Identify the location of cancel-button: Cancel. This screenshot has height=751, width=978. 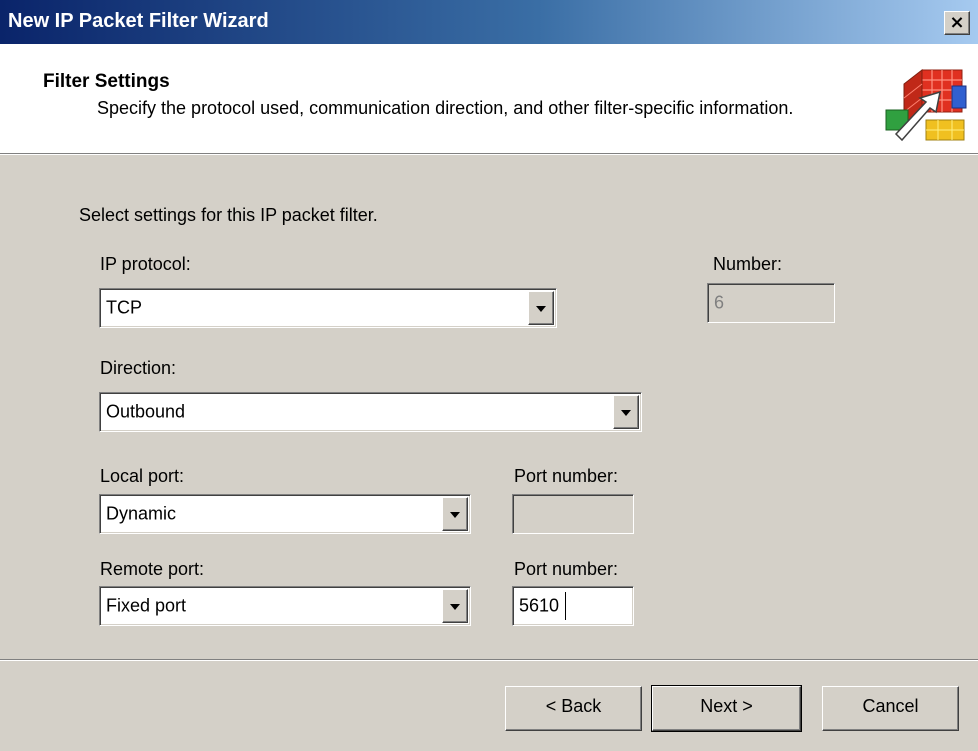
(890, 708).